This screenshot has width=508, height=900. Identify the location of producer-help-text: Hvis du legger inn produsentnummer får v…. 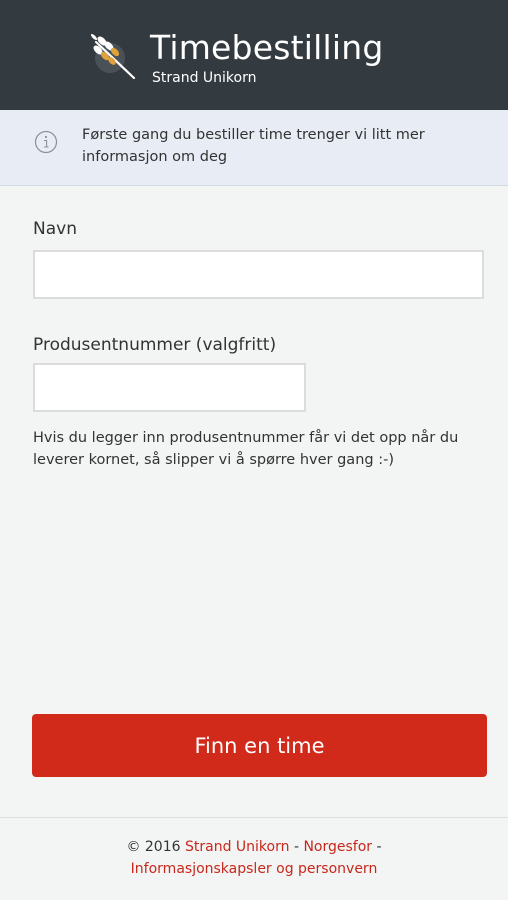
(246, 449).